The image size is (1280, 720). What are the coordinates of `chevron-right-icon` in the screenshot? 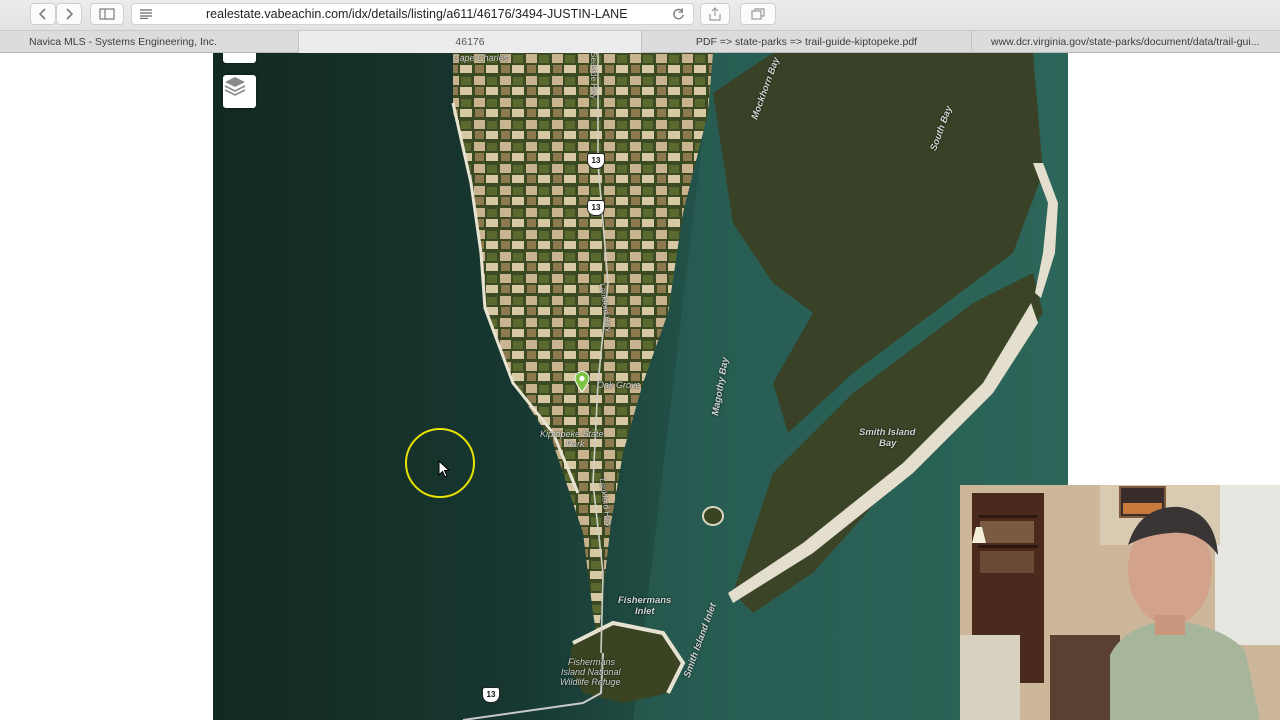 It's located at (70, 14).